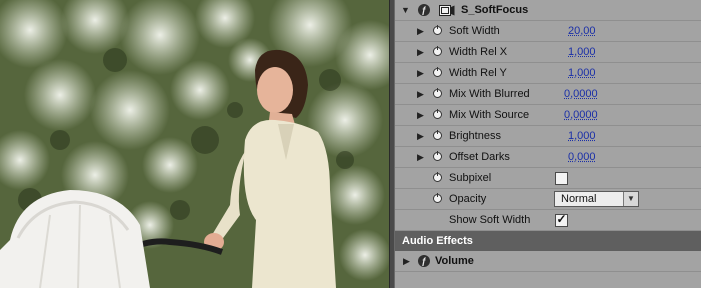 This screenshot has height=288, width=701. I want to click on param-label: Brightness, so click(475, 136).